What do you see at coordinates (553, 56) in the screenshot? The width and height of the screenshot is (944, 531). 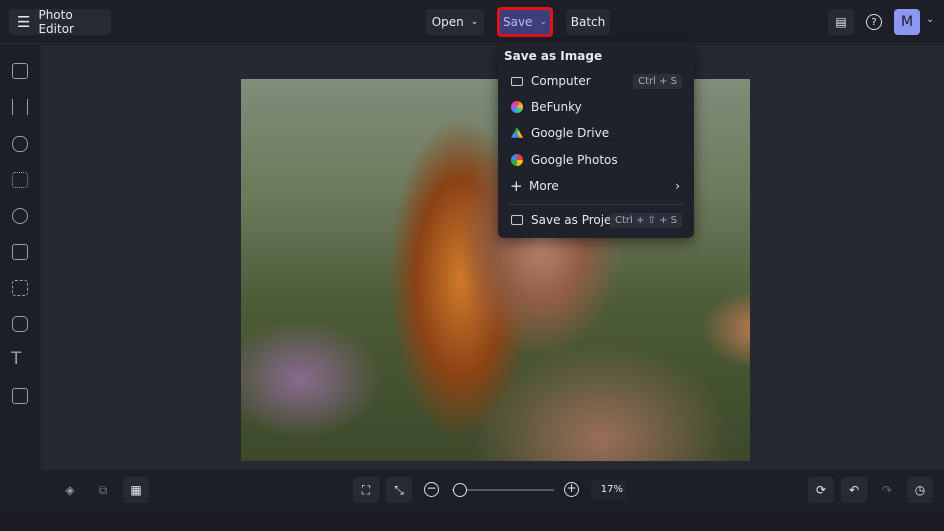 I see `menu-heading: Save as Image` at bounding box center [553, 56].